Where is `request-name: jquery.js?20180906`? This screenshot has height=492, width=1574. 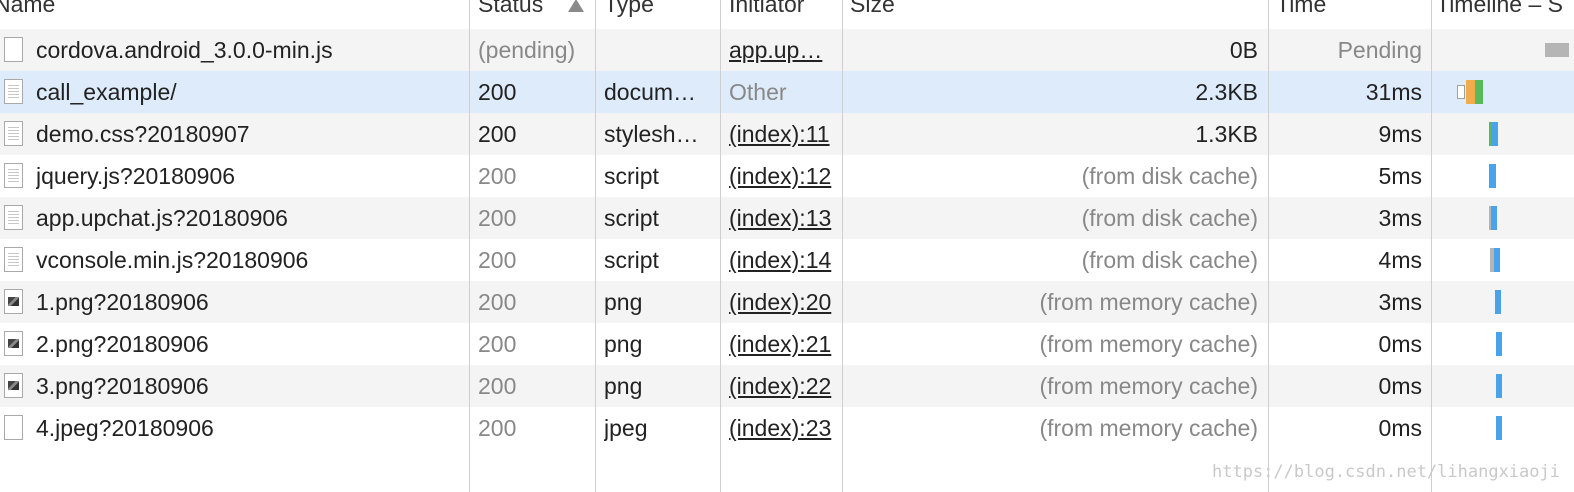
request-name: jquery.js?20180906 is located at coordinates (251, 176).